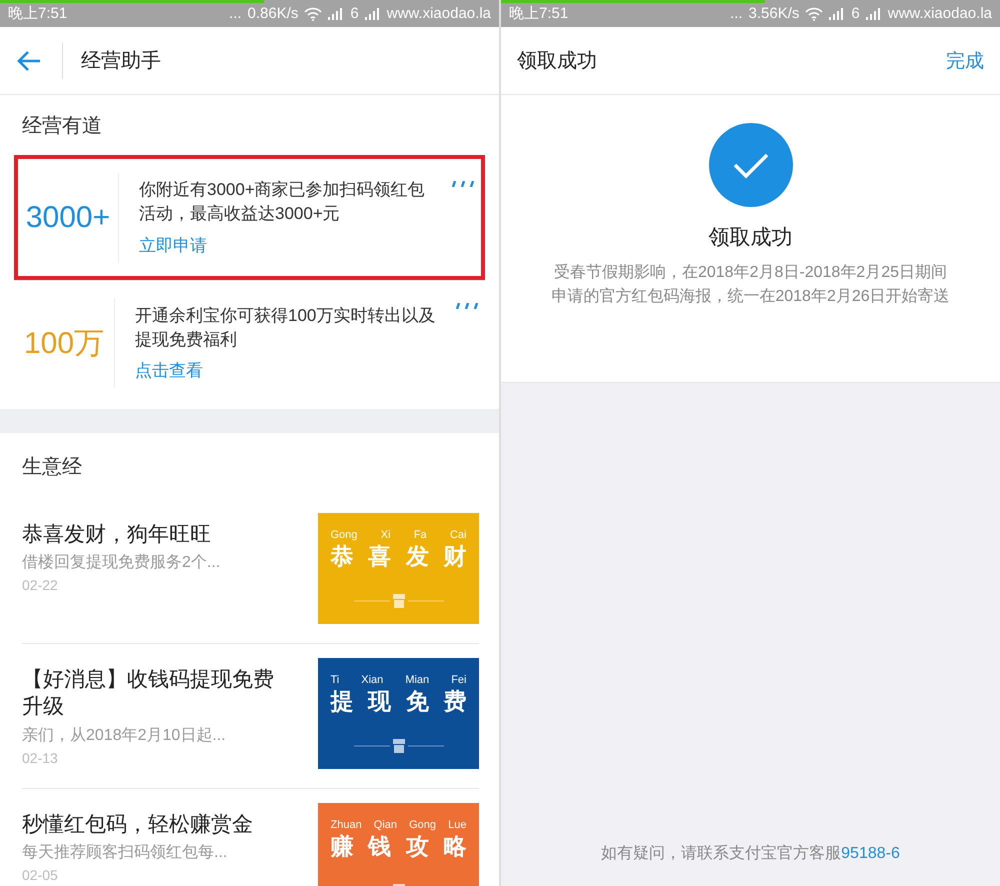 The width and height of the screenshot is (1000, 886). Describe the element at coordinates (457, 825) in the screenshot. I see `pinyin-text: Lue` at that location.